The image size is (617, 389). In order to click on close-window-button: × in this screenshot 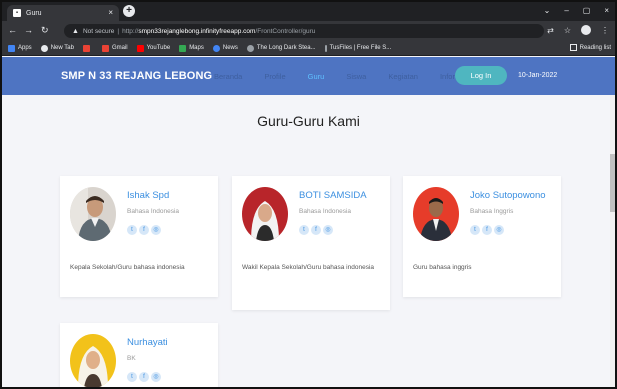, I will do `click(606, 10)`.